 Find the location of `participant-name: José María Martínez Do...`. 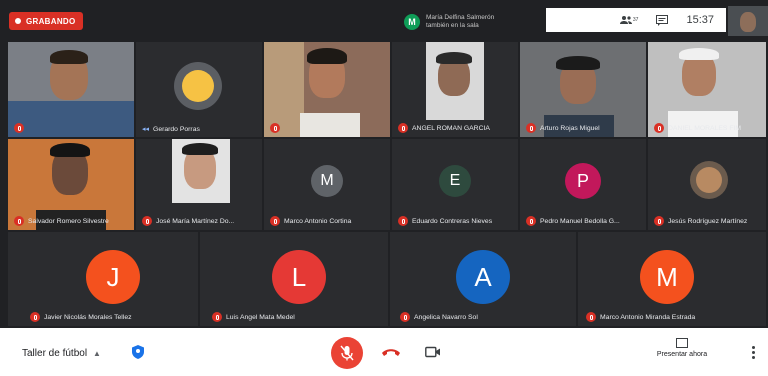

participant-name: José María Martínez Do... is located at coordinates (195, 221).